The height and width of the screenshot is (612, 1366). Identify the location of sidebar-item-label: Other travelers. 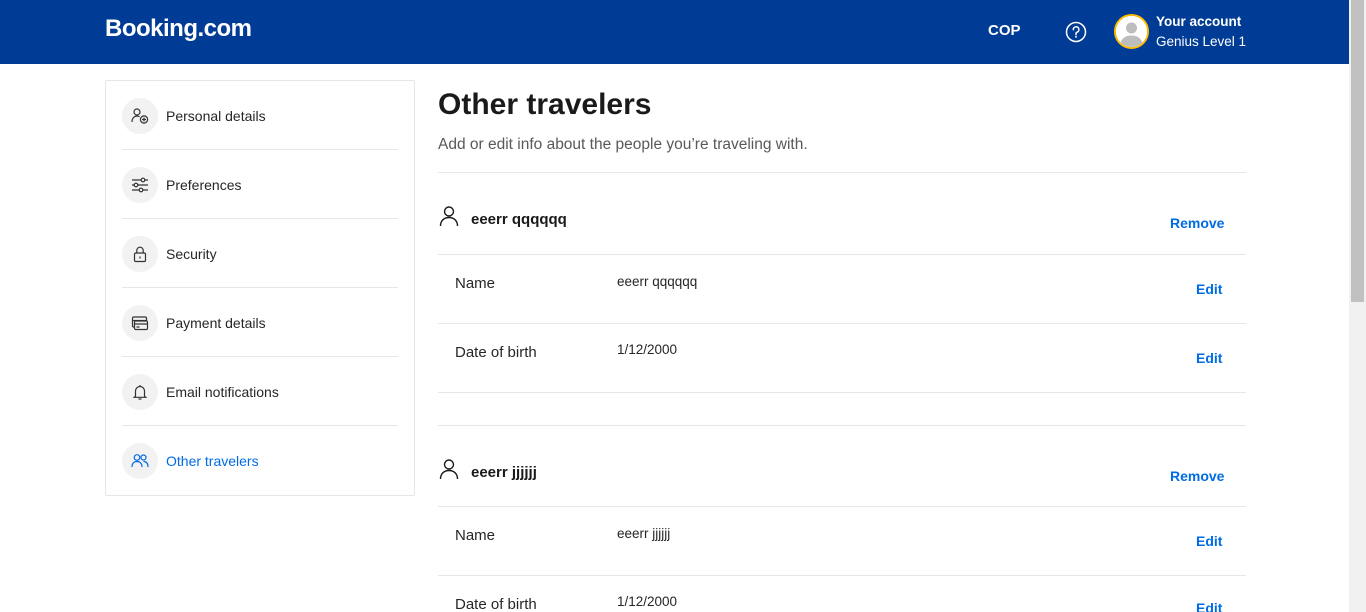
(212, 461).